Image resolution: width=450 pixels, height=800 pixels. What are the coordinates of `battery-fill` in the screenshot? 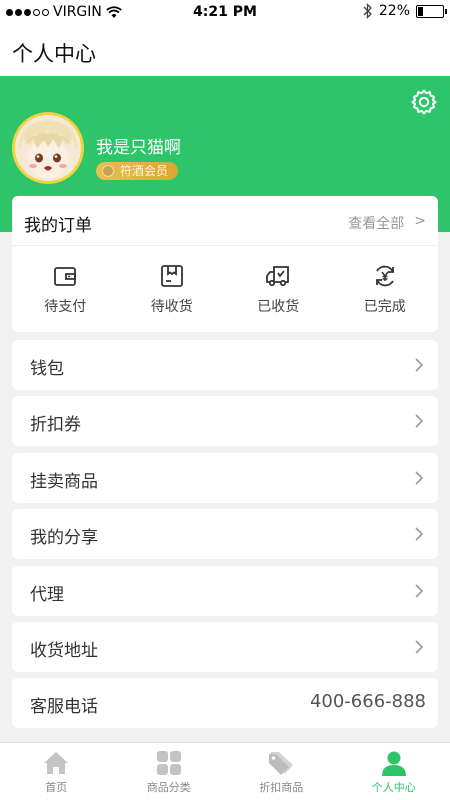 It's located at (421, 11).